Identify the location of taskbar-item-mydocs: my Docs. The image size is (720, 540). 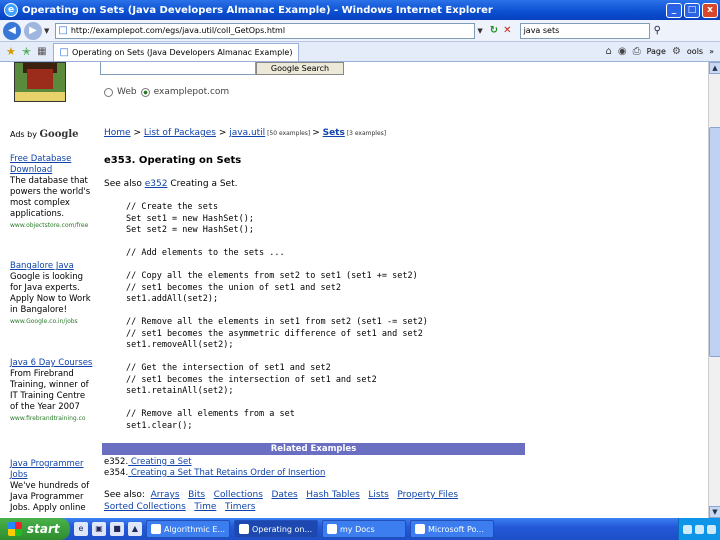
(364, 529).